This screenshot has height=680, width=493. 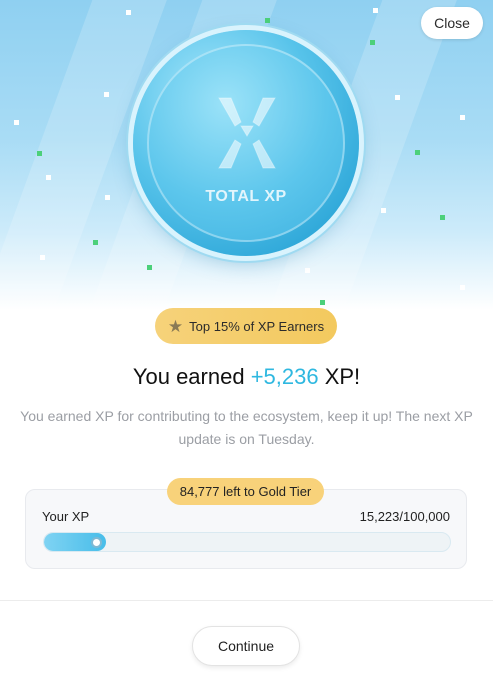 I want to click on xp-label: Your XP, so click(x=66, y=516).